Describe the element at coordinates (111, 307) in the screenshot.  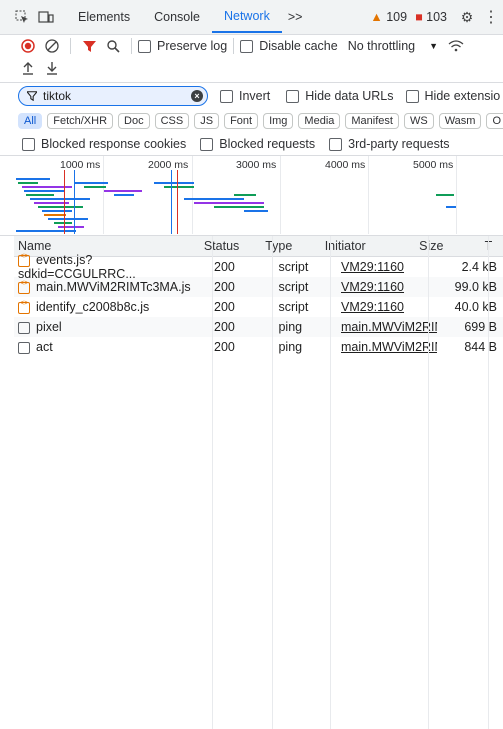
I see `request-name: identify_c2008b8c.js` at that location.